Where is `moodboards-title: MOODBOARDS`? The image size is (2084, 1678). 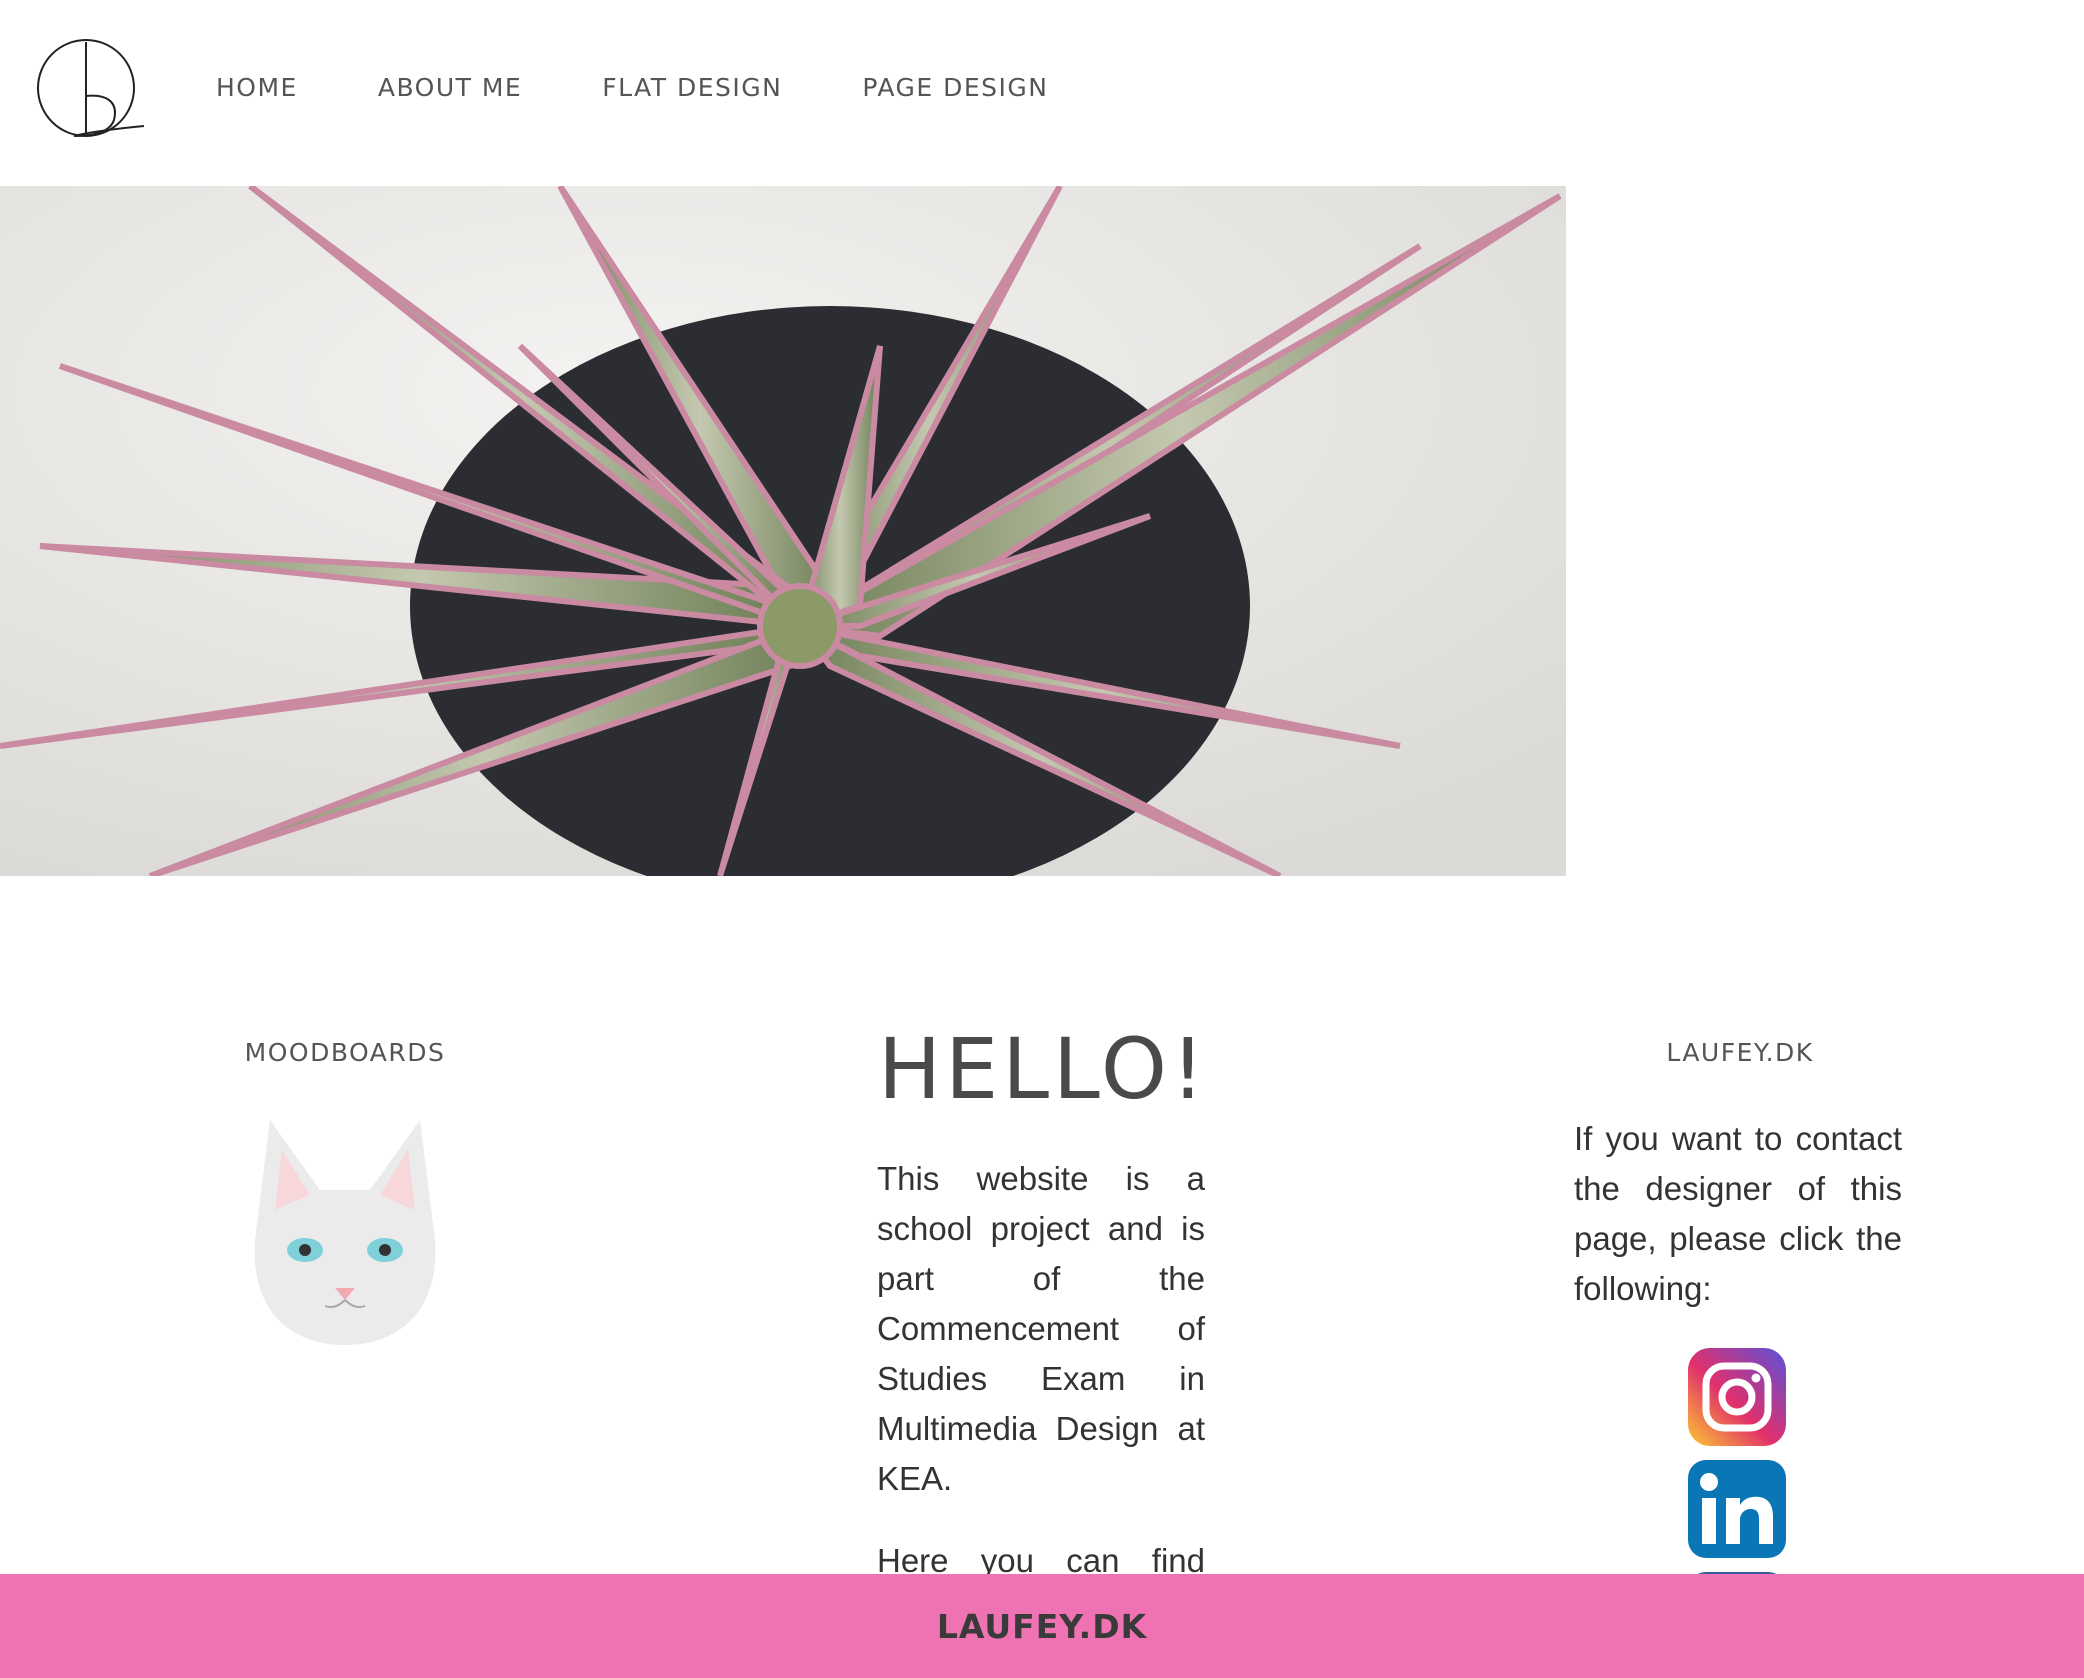
moodboards-title: MOODBOARDS is located at coordinates (345, 1052).